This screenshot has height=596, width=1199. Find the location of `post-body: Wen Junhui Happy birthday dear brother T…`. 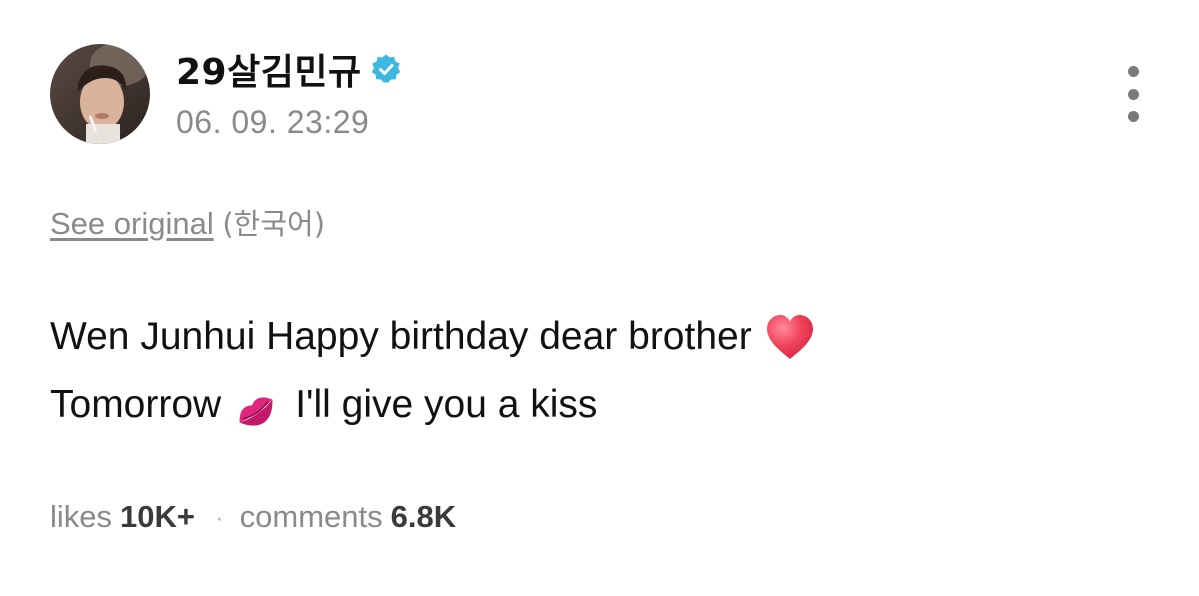

post-body: Wen Junhui Happy birthday dear brother T… is located at coordinates (437, 371).